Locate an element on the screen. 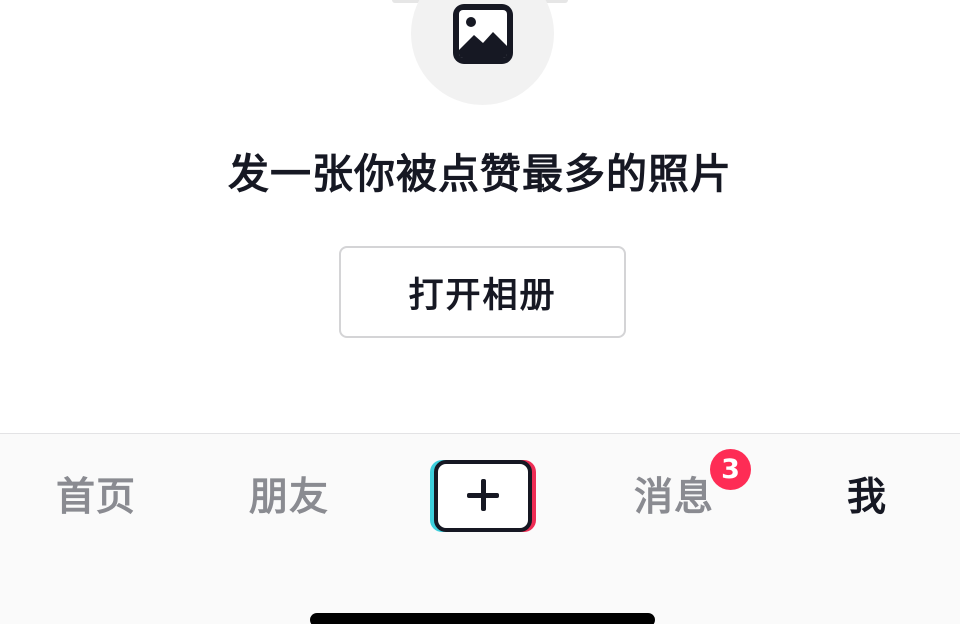 This screenshot has width=960, height=624. open-album-button: 打开相册 is located at coordinates (482, 292).